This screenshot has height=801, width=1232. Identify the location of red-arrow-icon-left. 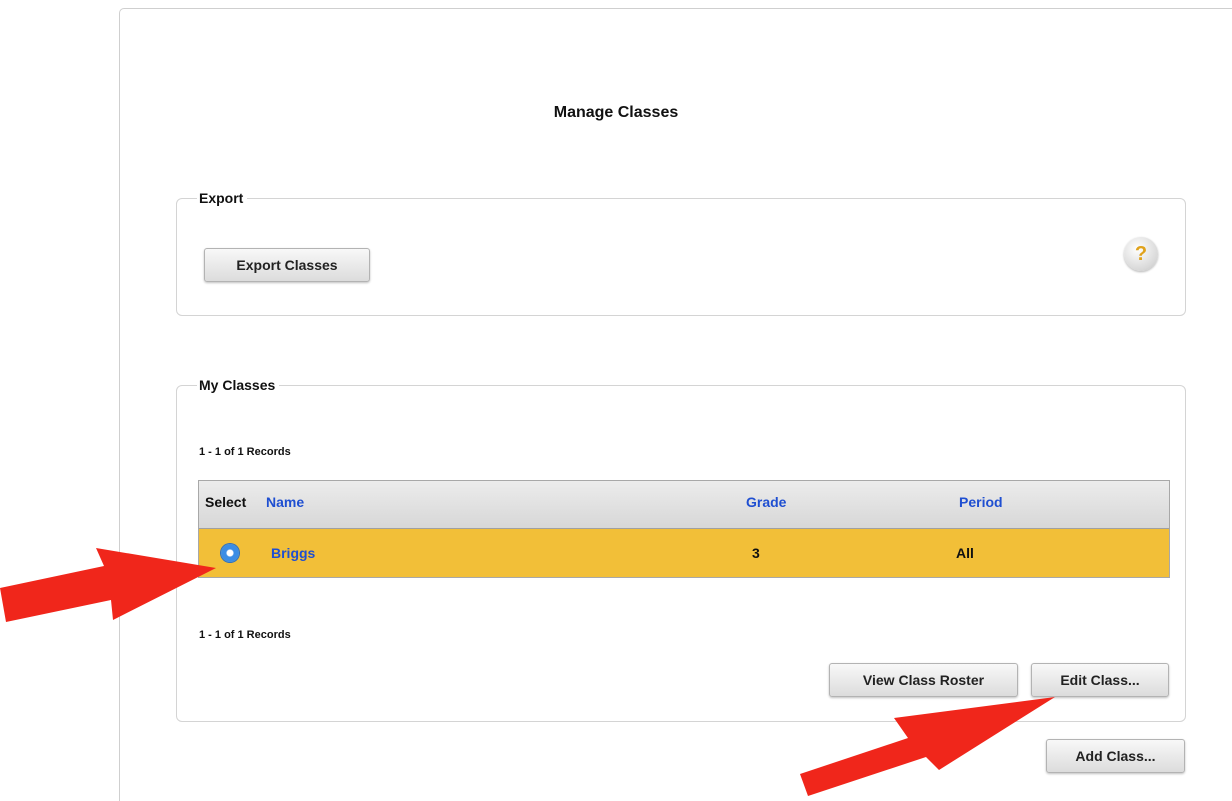
(108, 585).